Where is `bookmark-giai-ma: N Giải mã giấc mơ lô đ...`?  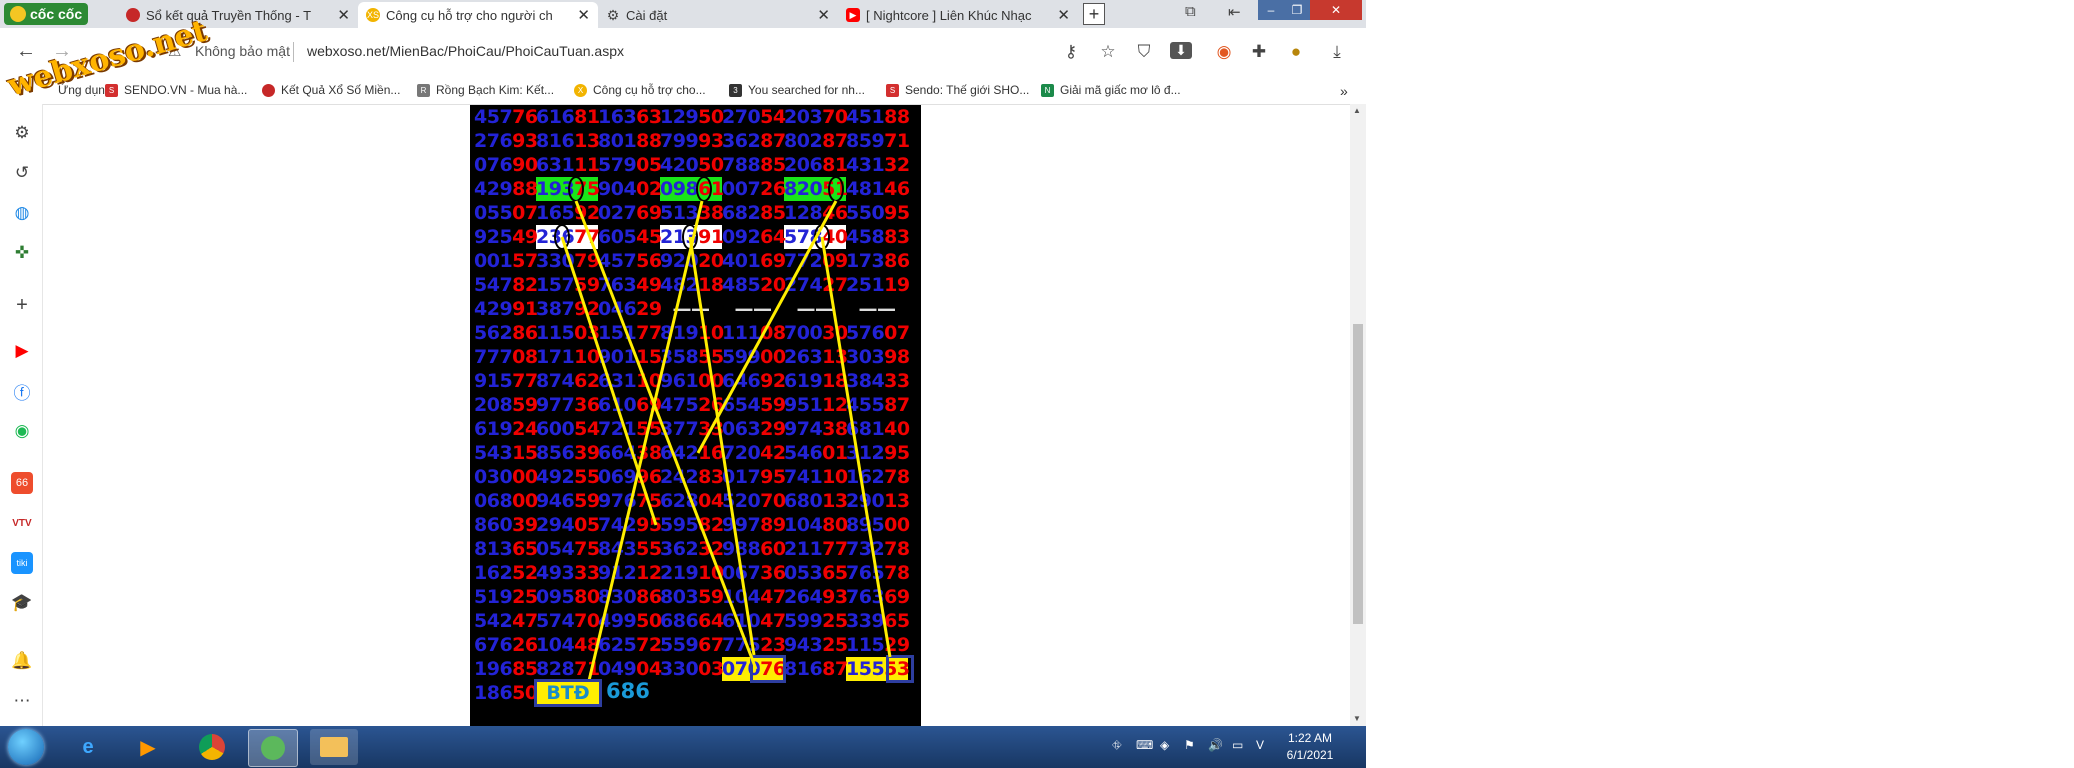
bookmark-giai-ma: N Giải mã giấc mơ lô đ... is located at coordinates (1111, 90).